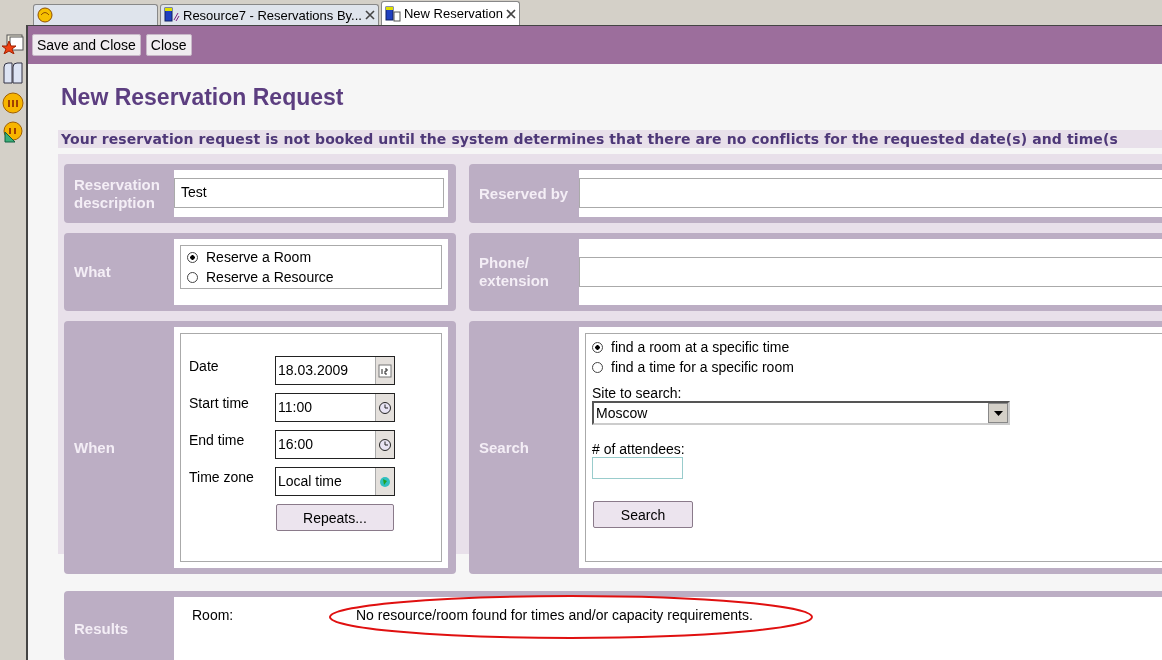 This screenshot has width=1162, height=660. What do you see at coordinates (219, 403) in the screenshot?
I see `field-label: Start time` at bounding box center [219, 403].